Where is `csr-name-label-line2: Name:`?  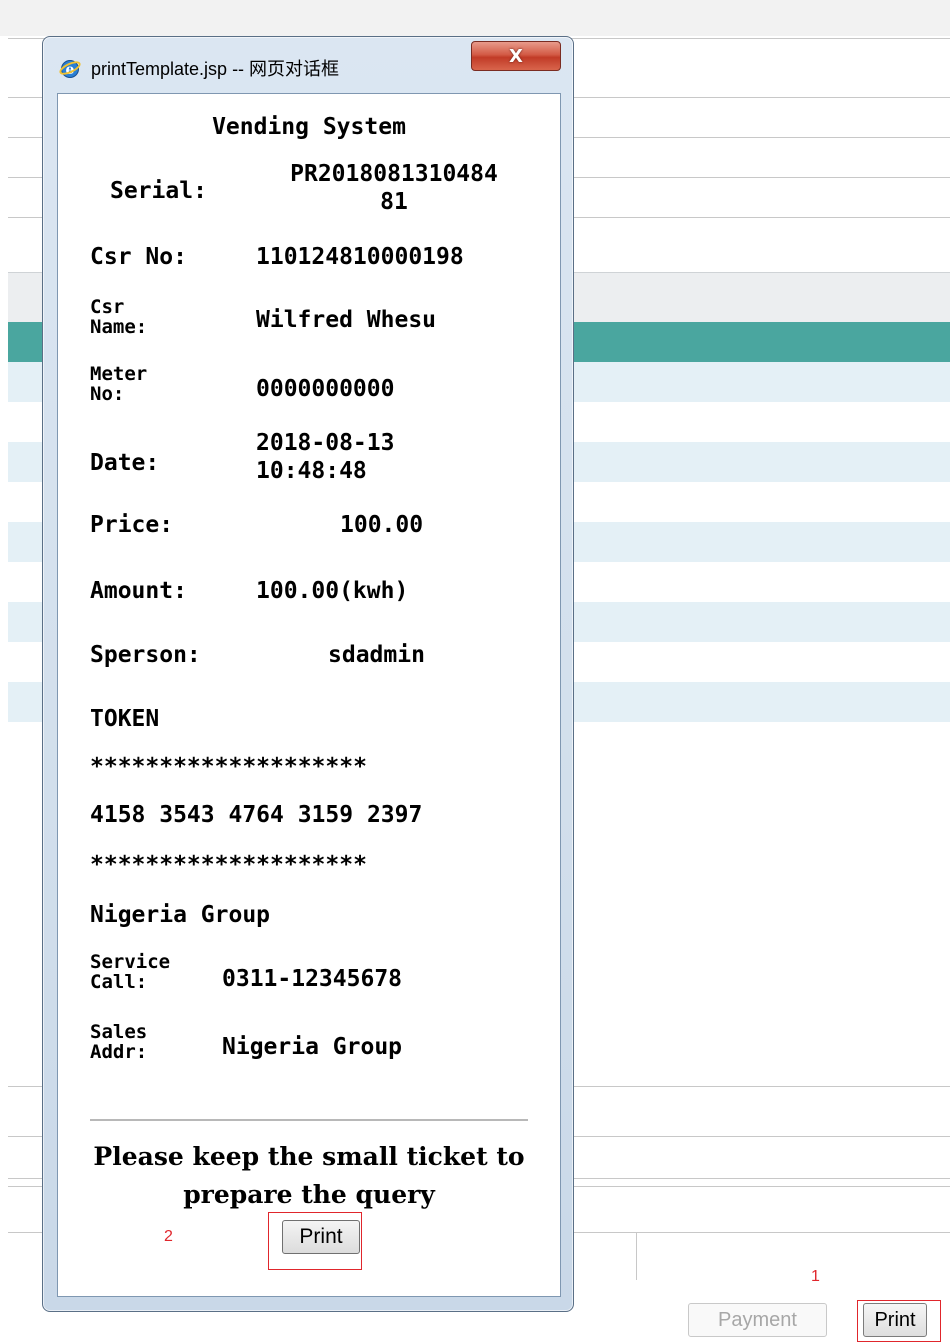
csr-name-label-line2: Name: is located at coordinates (119, 327).